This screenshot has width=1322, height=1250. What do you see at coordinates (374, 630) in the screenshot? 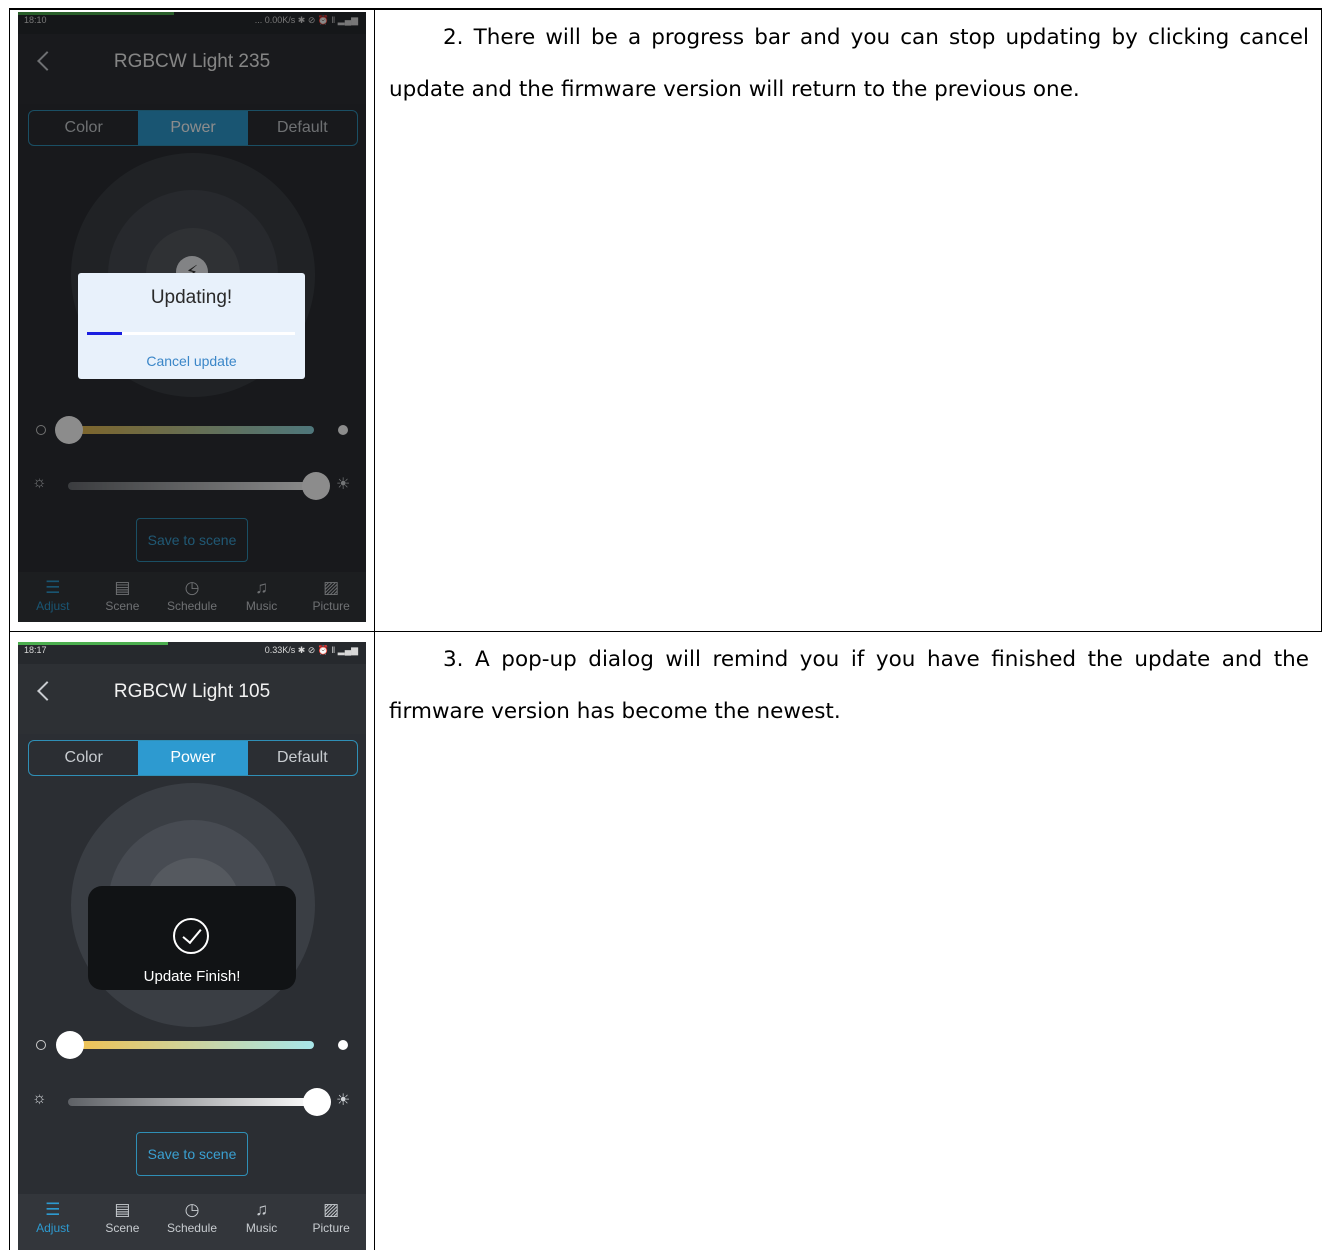
I see `column-divider` at bounding box center [374, 630].